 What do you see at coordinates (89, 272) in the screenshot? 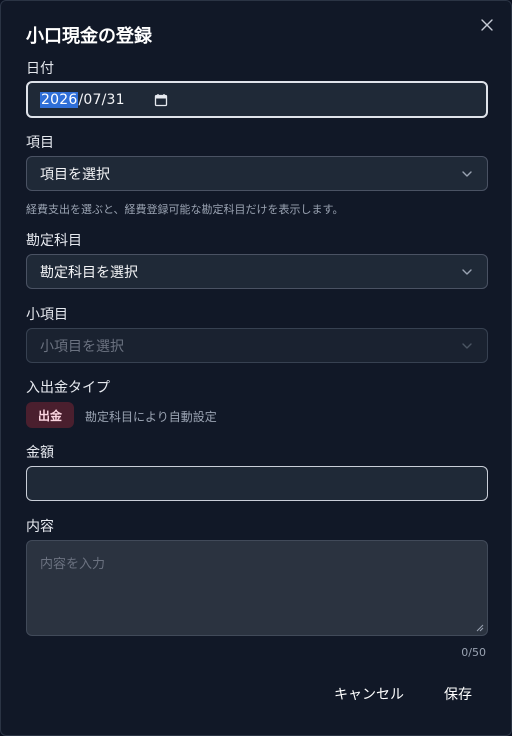
I see `account-select-value: 勘定科目を選択` at bounding box center [89, 272].